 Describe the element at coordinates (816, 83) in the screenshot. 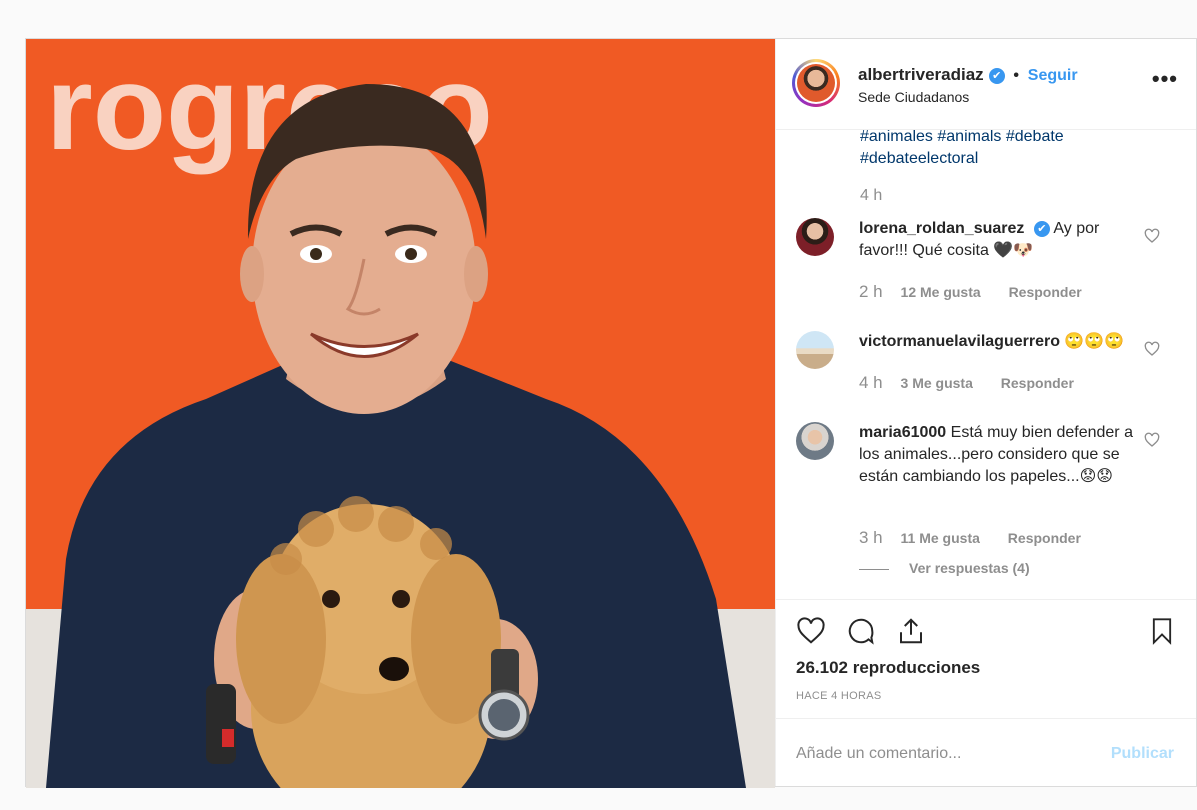

I see `author-avatar` at that location.